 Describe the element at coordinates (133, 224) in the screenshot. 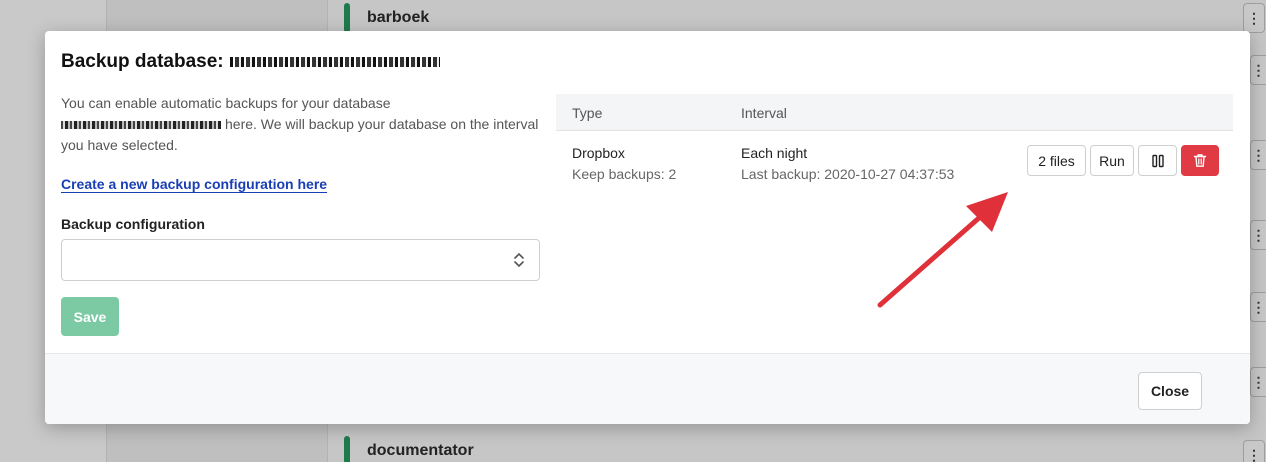

I see `backup-config-label: Backup configuration` at that location.